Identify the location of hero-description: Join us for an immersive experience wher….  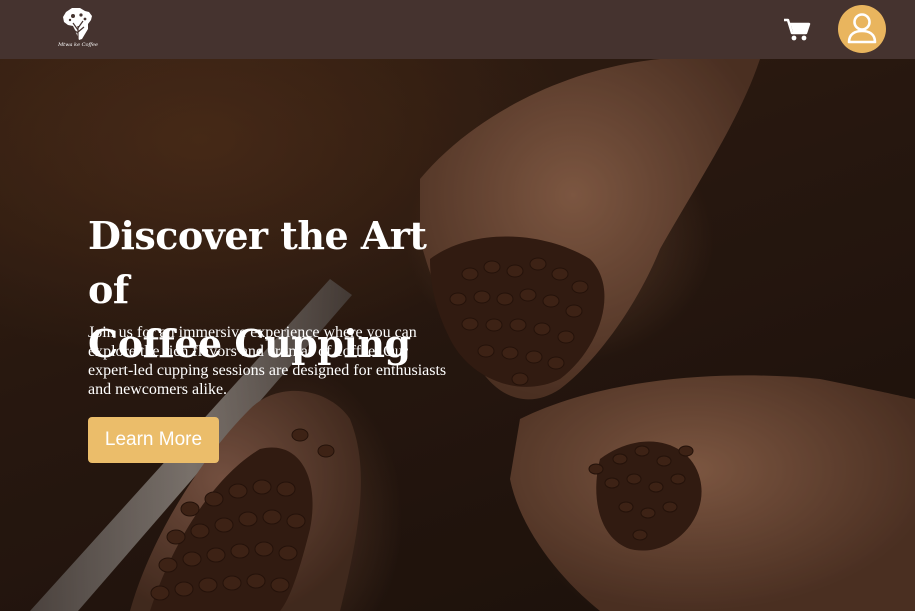
(267, 361).